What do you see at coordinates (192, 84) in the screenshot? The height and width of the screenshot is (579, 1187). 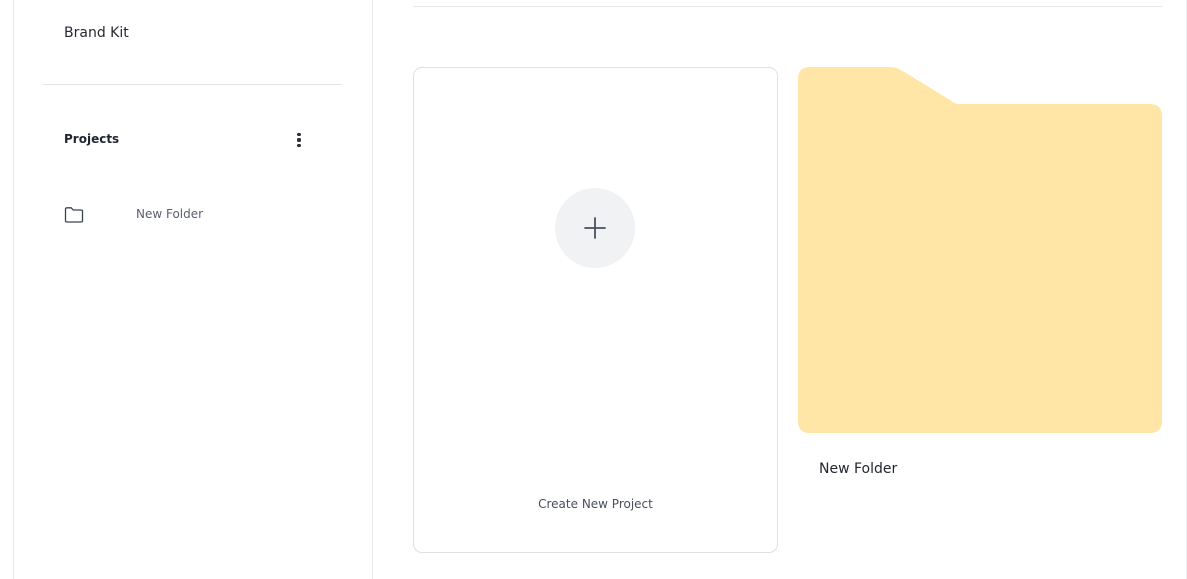 I see `sidebar-divider` at bounding box center [192, 84].